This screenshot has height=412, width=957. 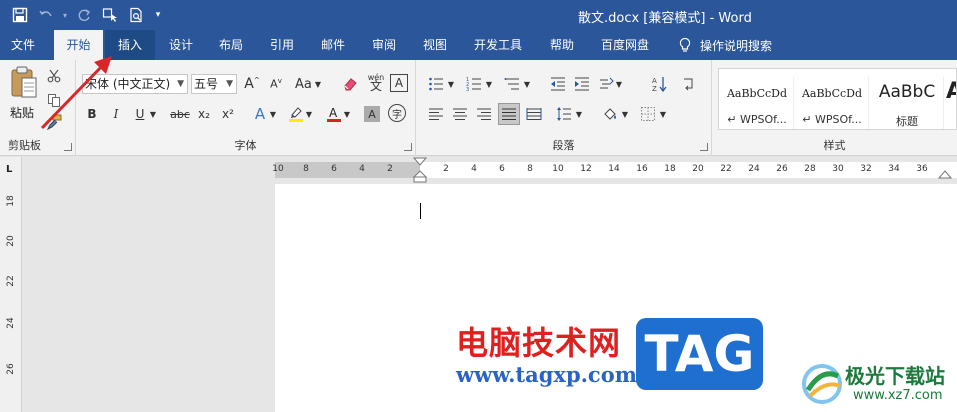 I want to click on customize-qat-button: ▾, so click(x=158, y=15).